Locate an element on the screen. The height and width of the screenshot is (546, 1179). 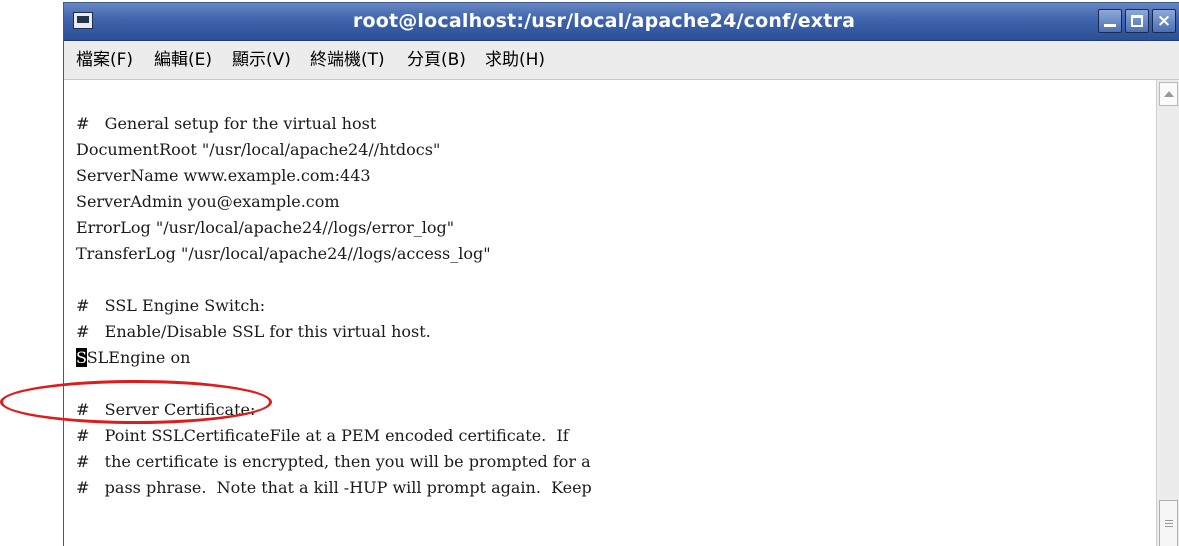
menu-edit: 編輯(E) is located at coordinates (183, 60).